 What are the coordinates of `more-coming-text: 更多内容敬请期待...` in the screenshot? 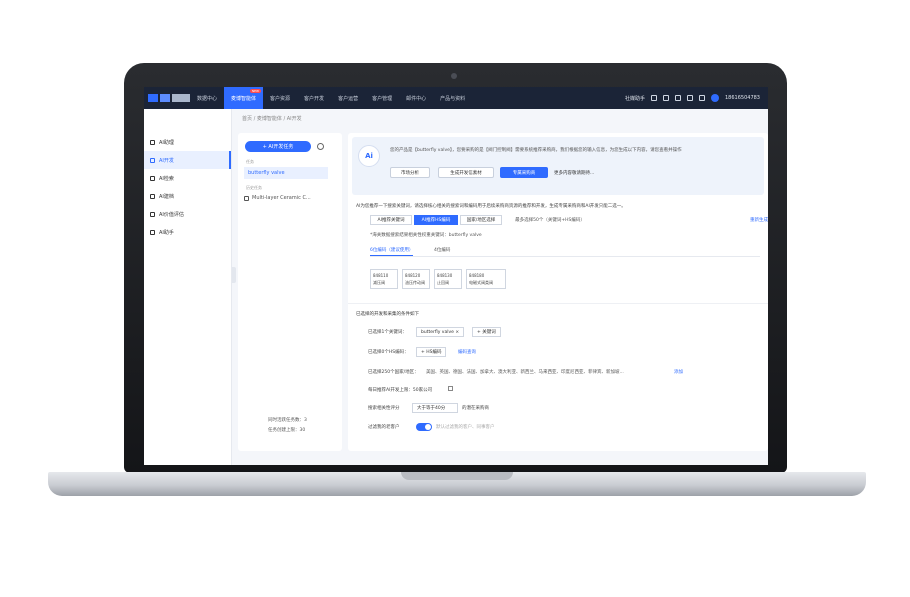 It's located at (574, 173).